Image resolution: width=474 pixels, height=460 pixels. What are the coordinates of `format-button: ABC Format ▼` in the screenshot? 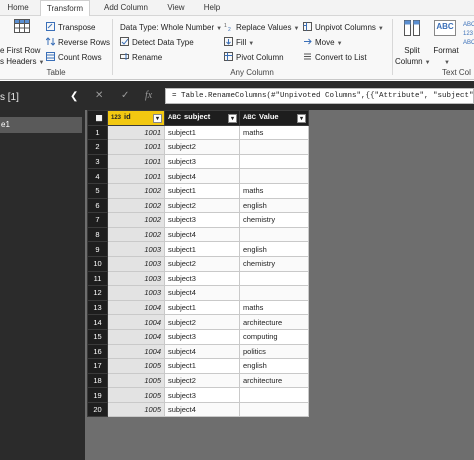 It's located at (446, 42).